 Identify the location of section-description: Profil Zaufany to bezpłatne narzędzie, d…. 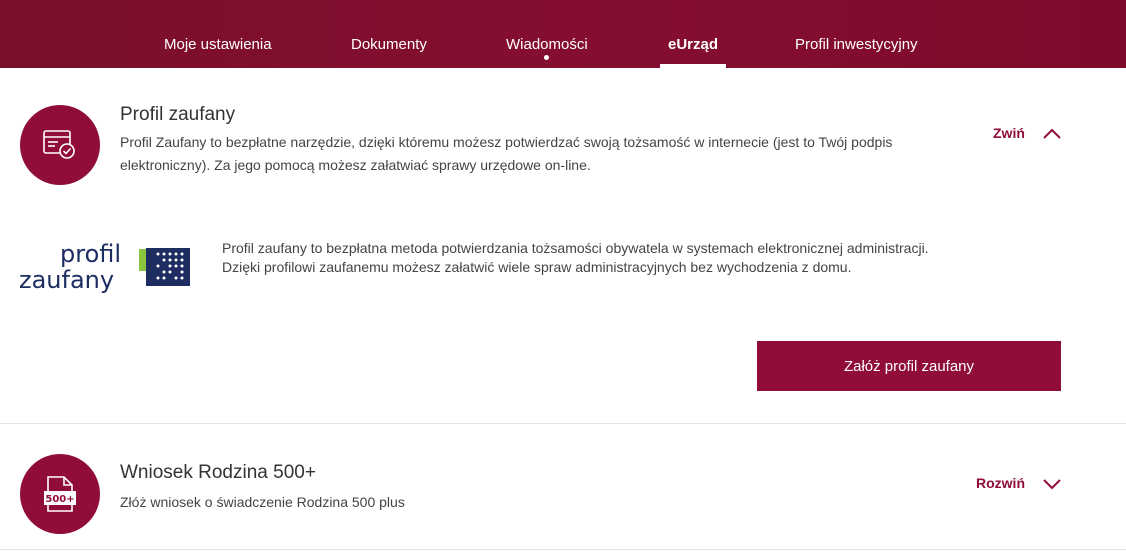
(506, 153).